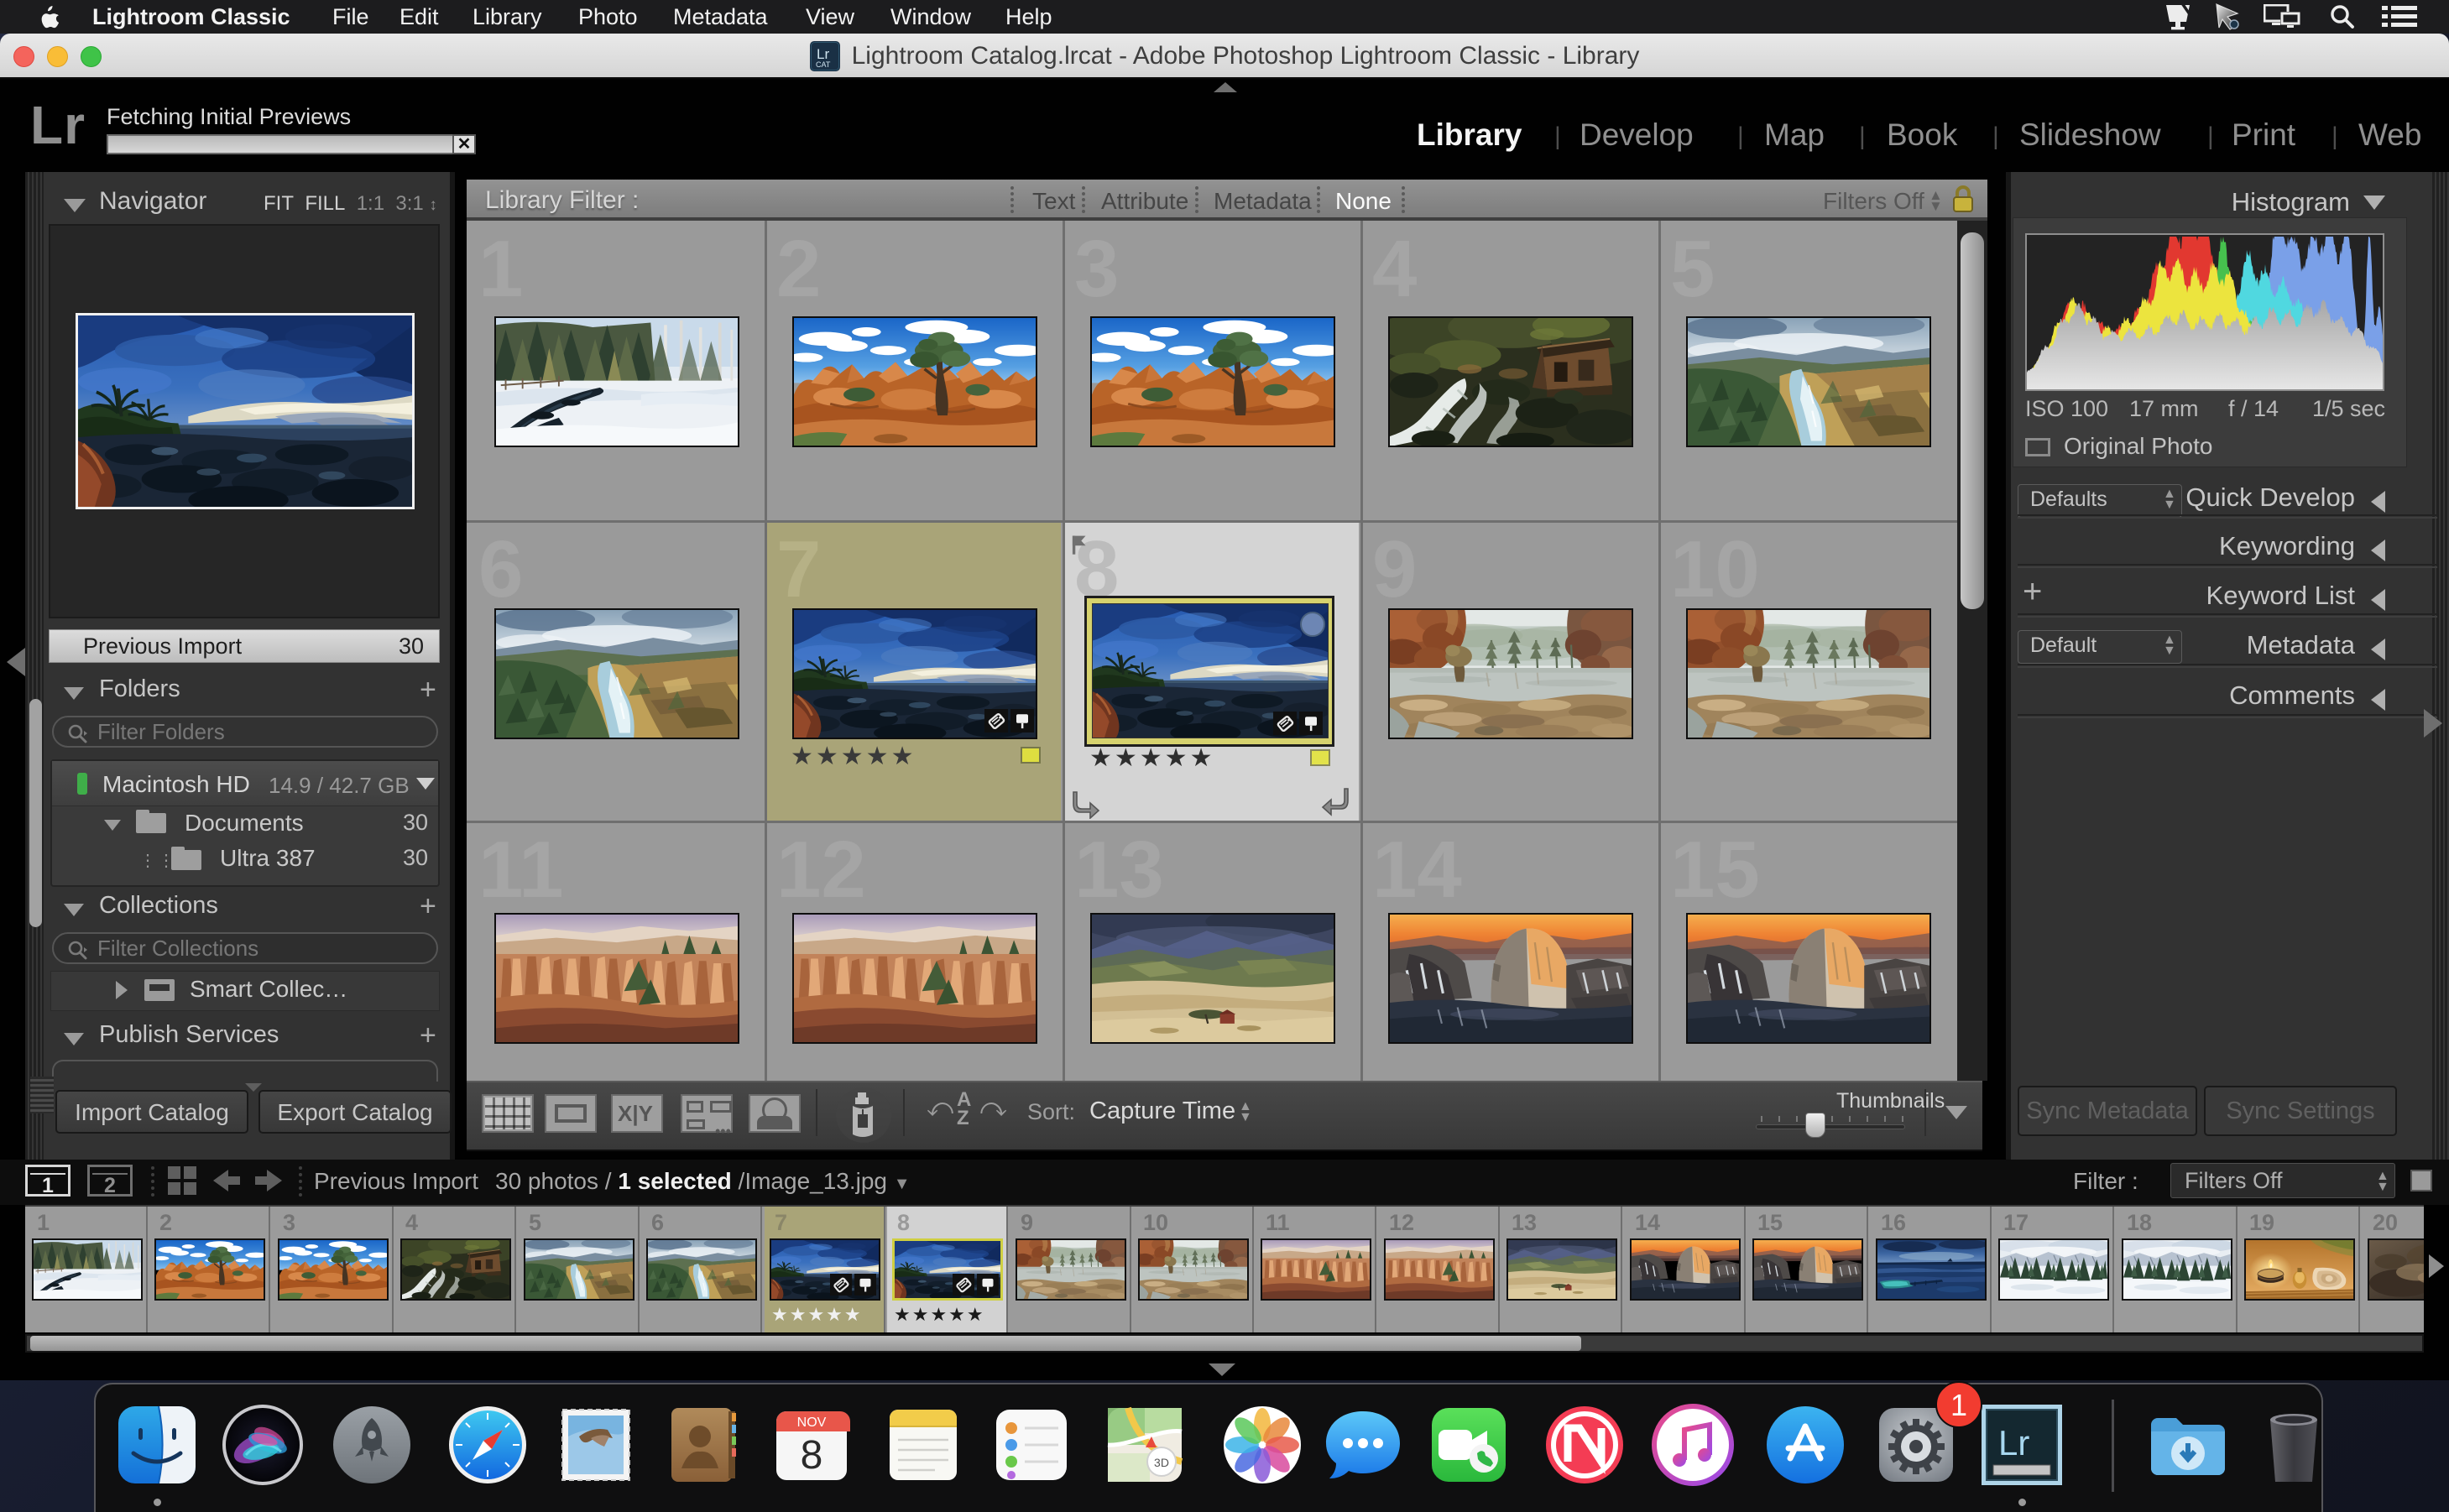 The image size is (2449, 1512). Describe the element at coordinates (1161, 1463) in the screenshot. I see `svg-text: 3D` at that location.